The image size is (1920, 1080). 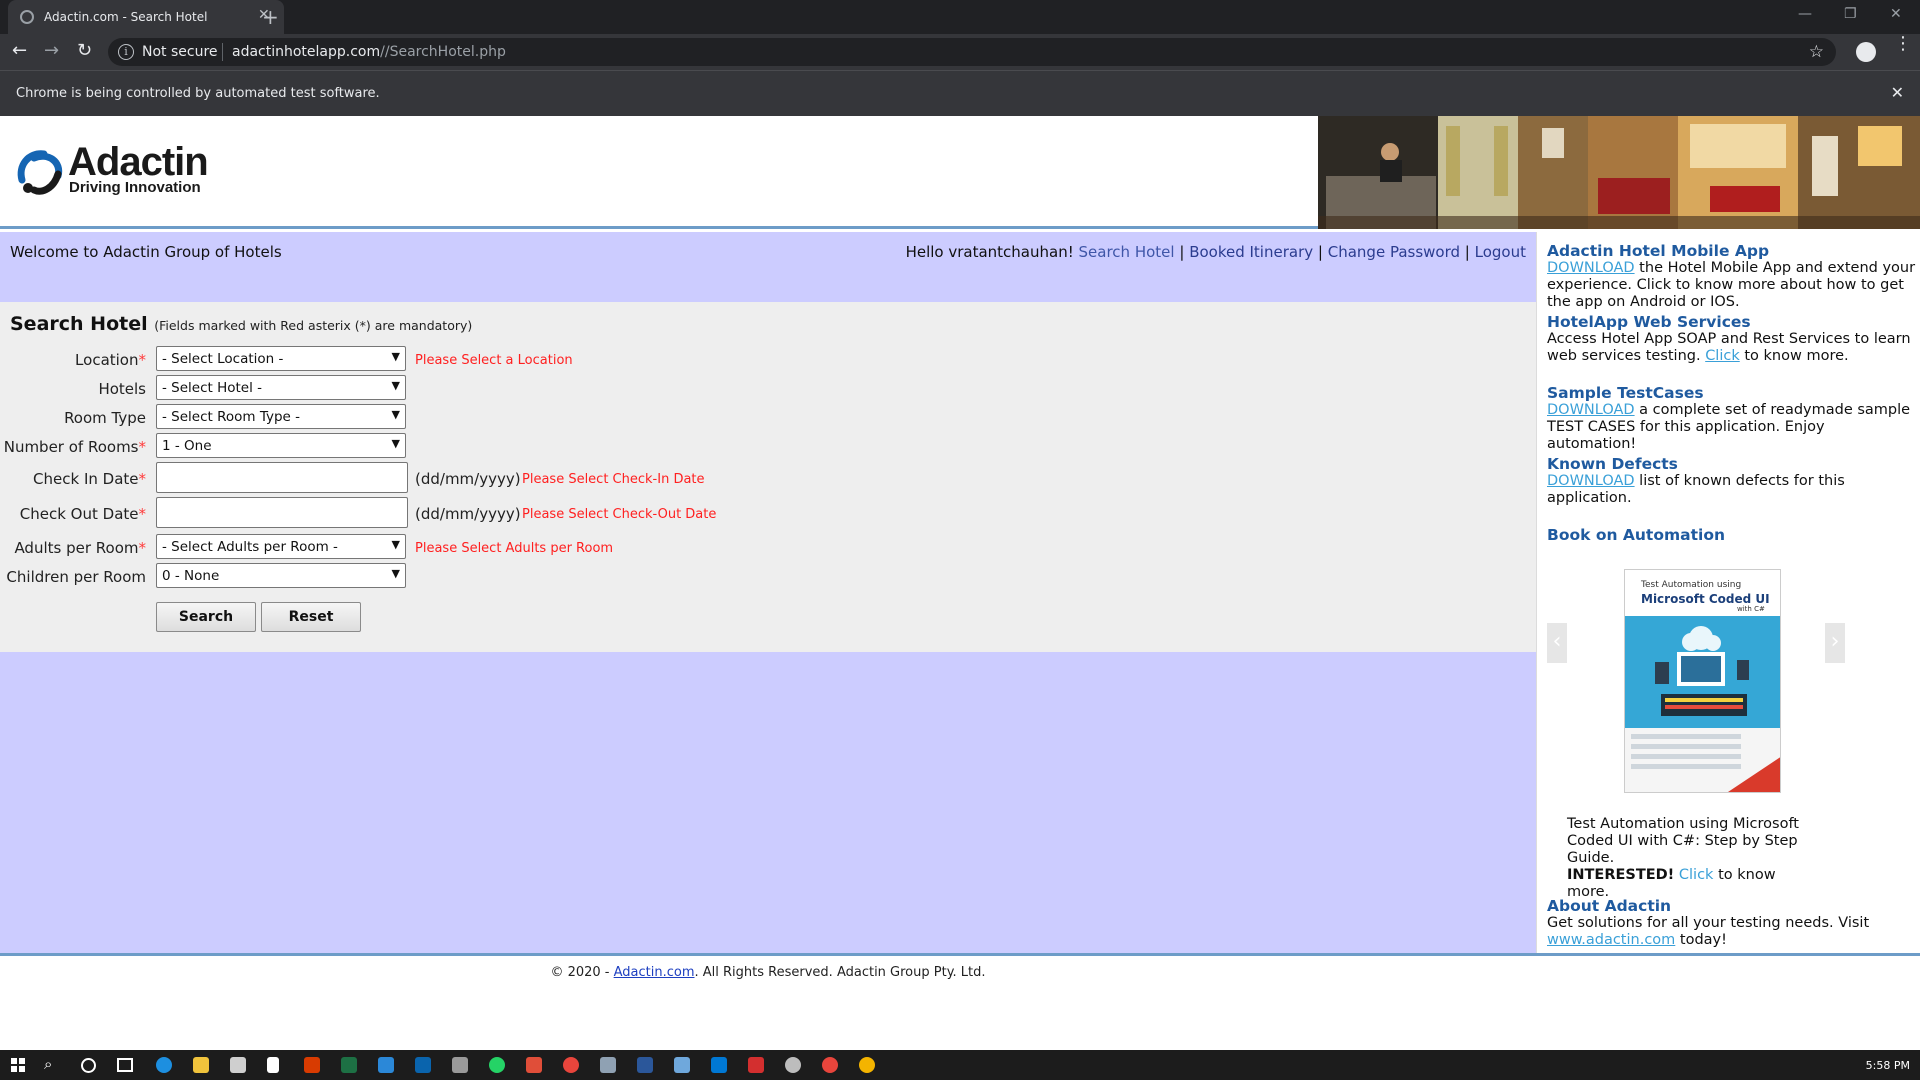 I want to click on notepad-icon, so click(x=273, y=1065).